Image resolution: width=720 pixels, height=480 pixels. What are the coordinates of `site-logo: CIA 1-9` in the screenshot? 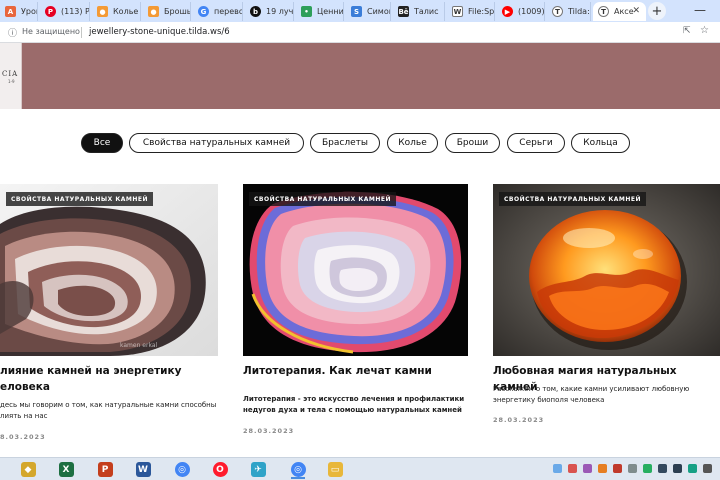 It's located at (11, 76).